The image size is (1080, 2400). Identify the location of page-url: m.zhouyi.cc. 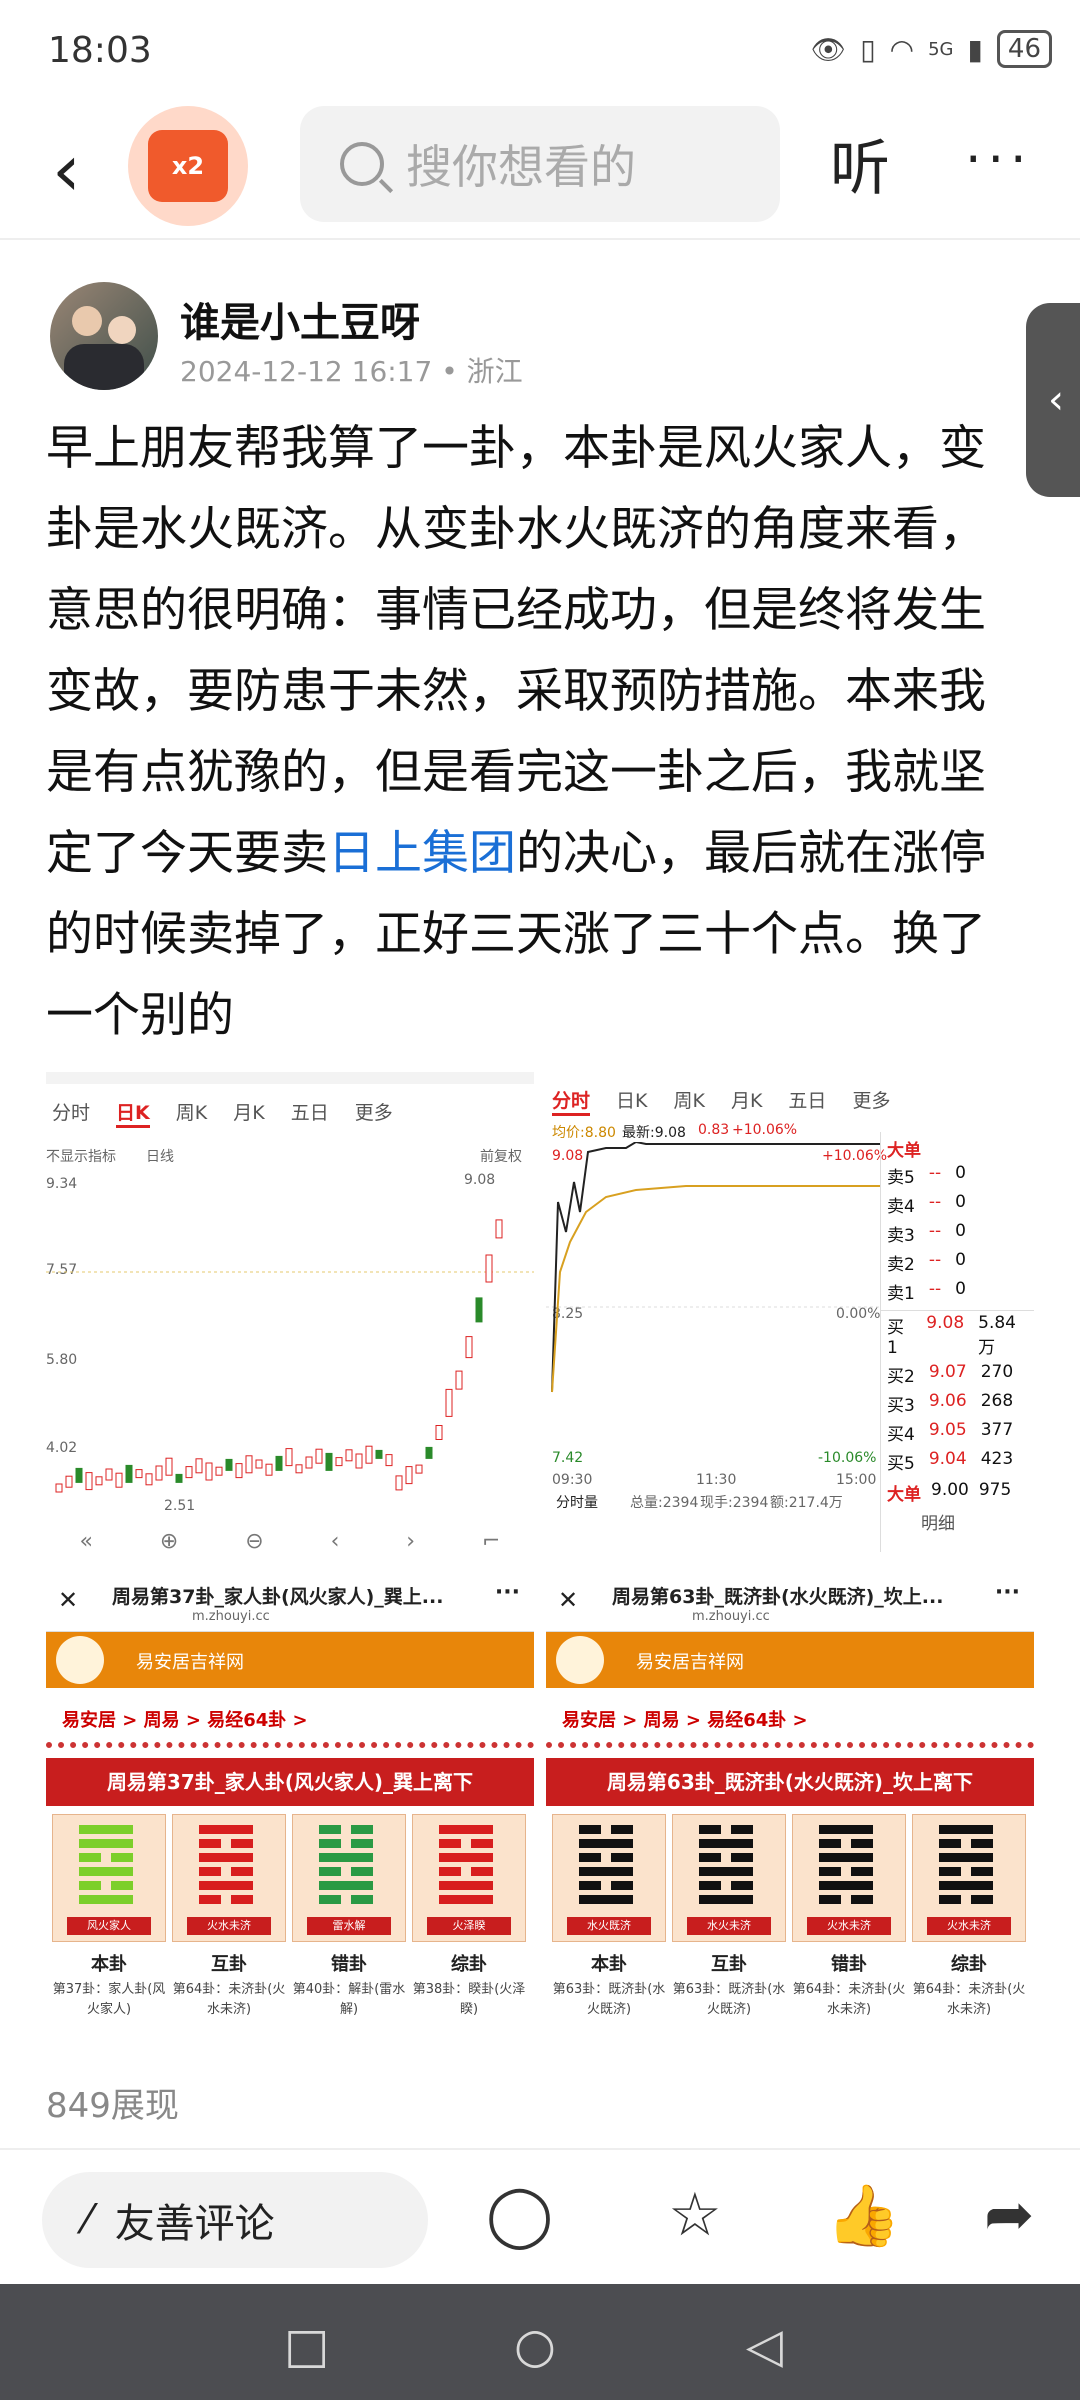
(731, 1616).